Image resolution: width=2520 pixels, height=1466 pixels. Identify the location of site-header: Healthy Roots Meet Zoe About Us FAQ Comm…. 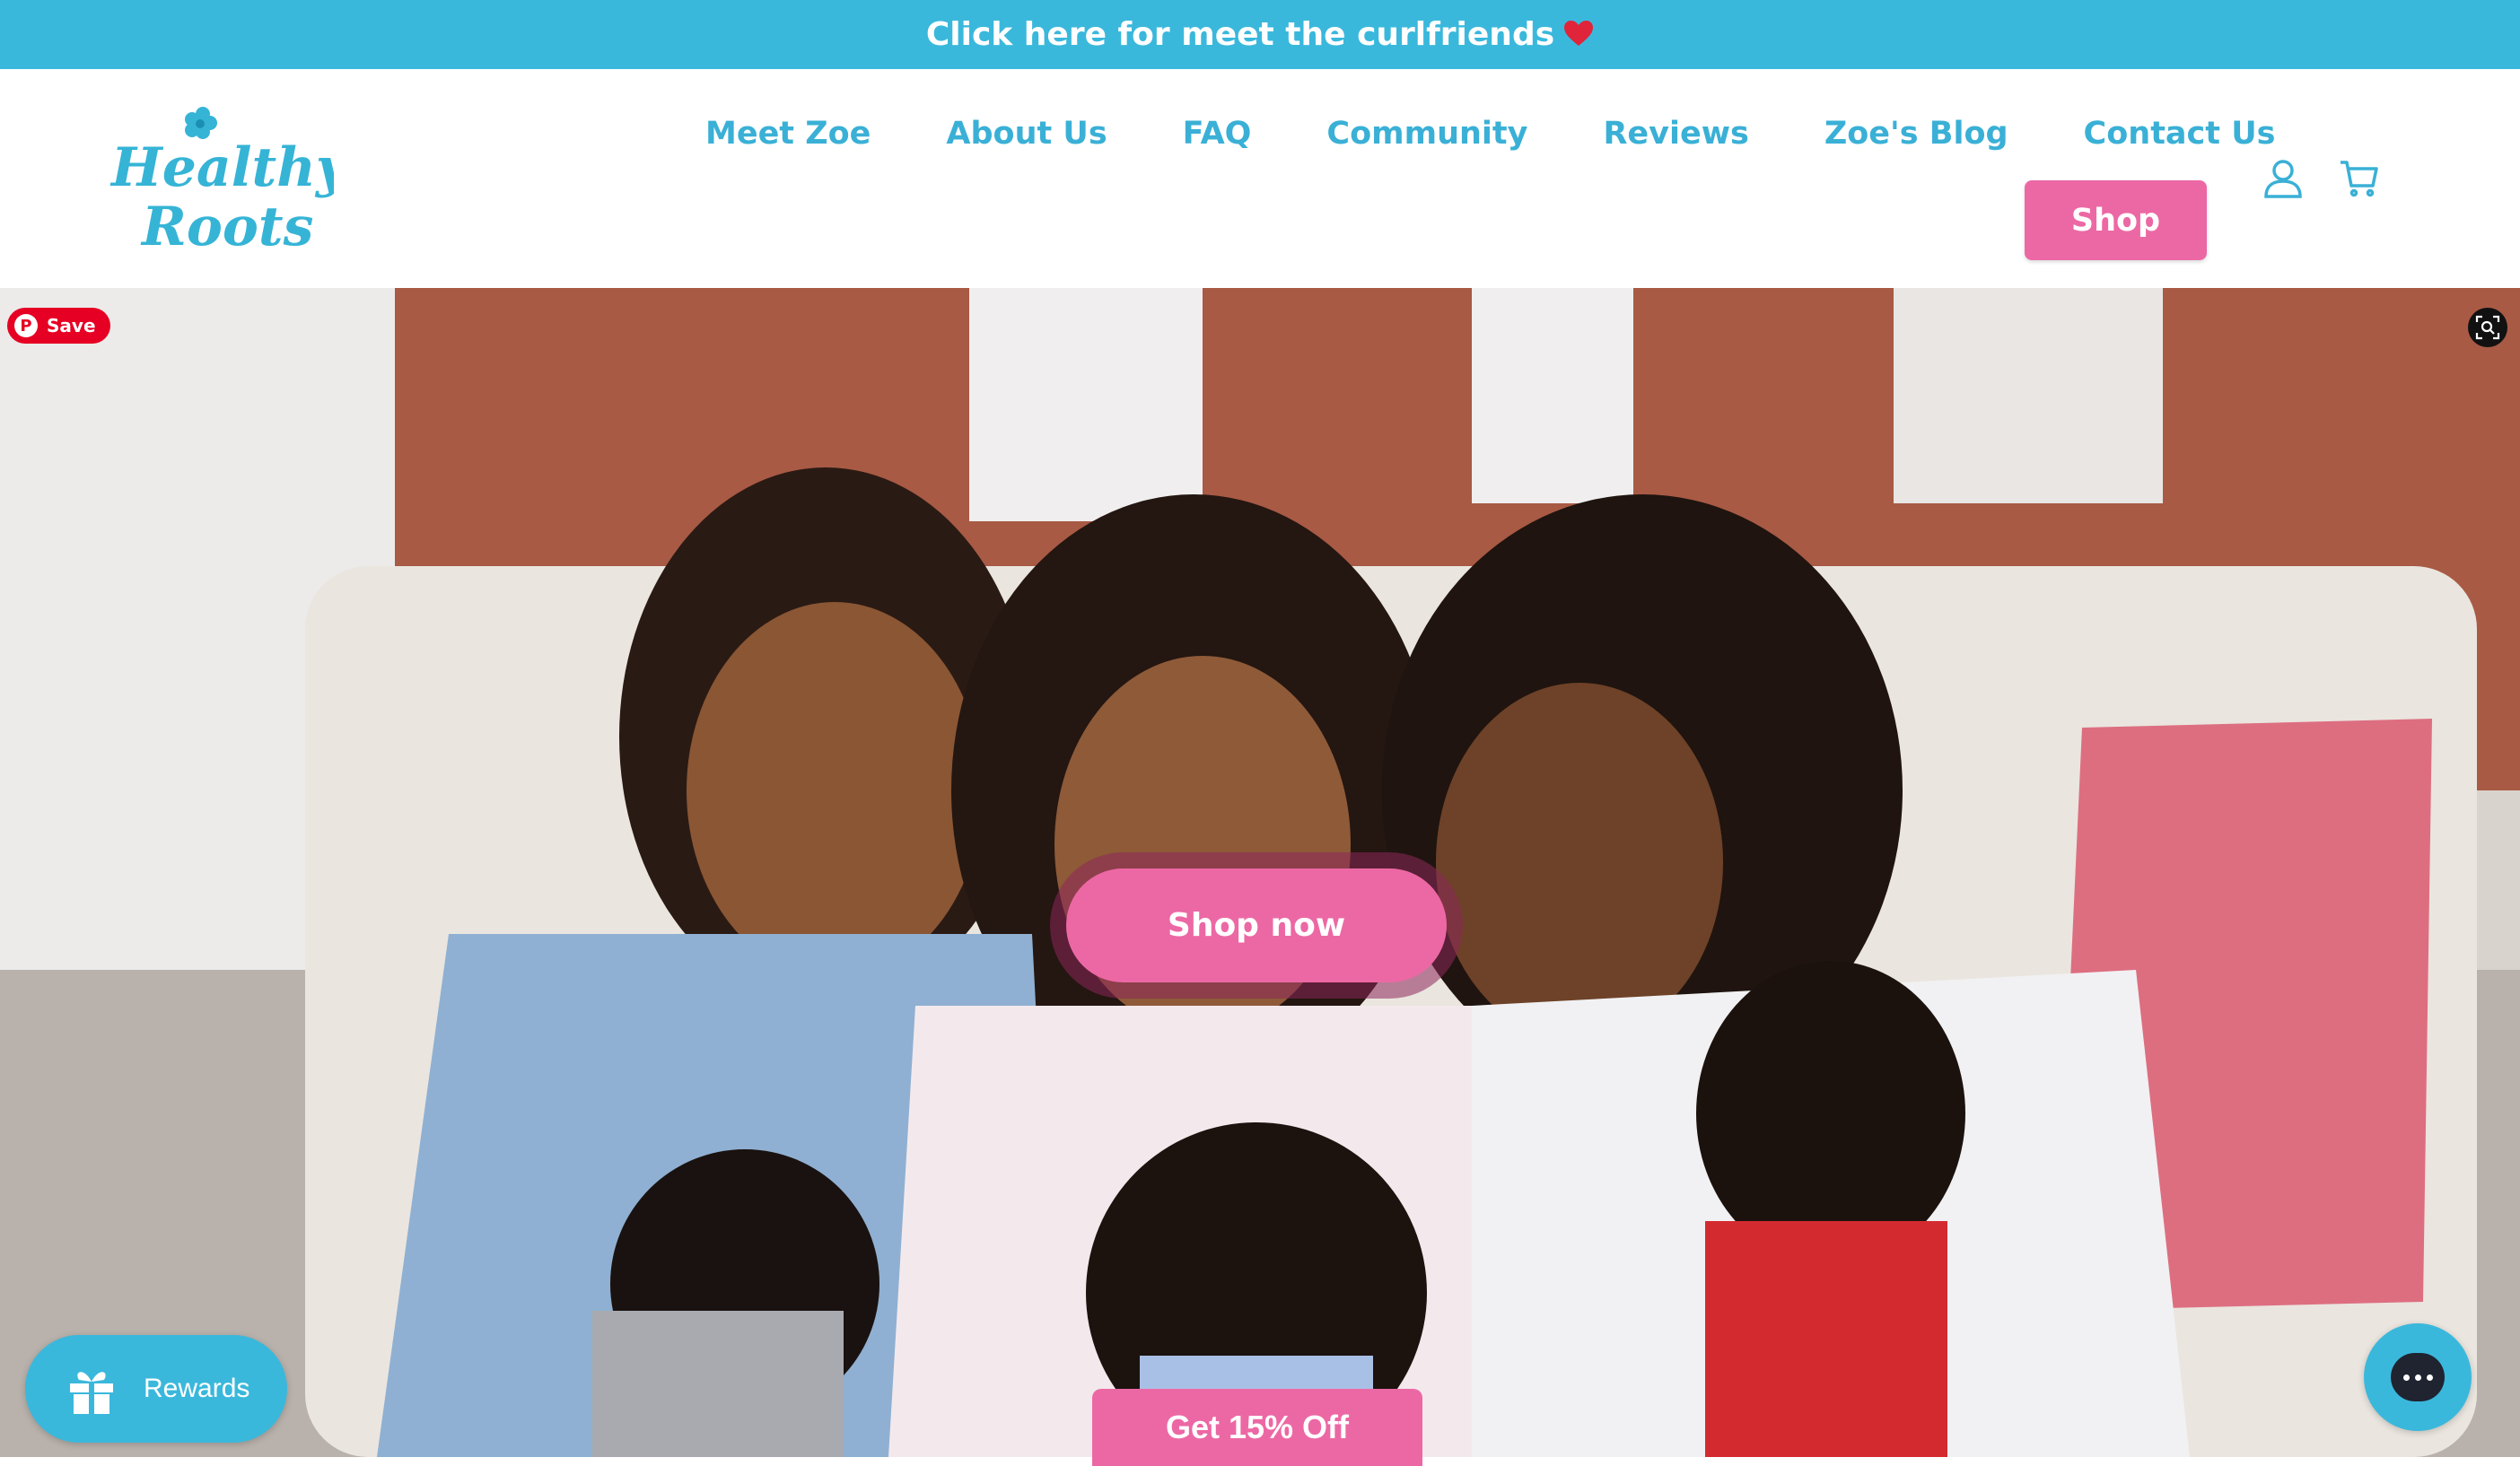
(1260, 178).